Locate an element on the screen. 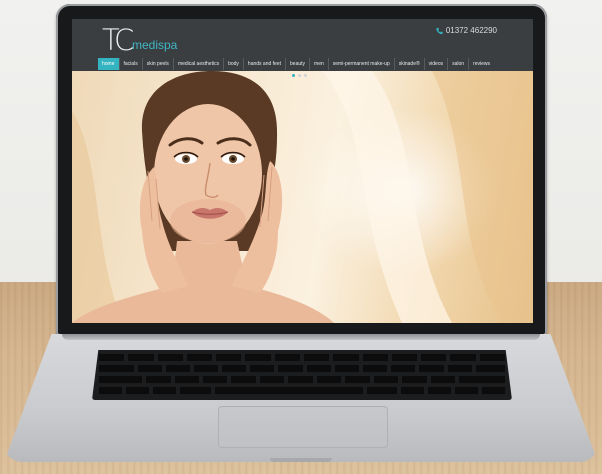 The width and height of the screenshot is (602, 474). keyboard is located at coordinates (302, 375).